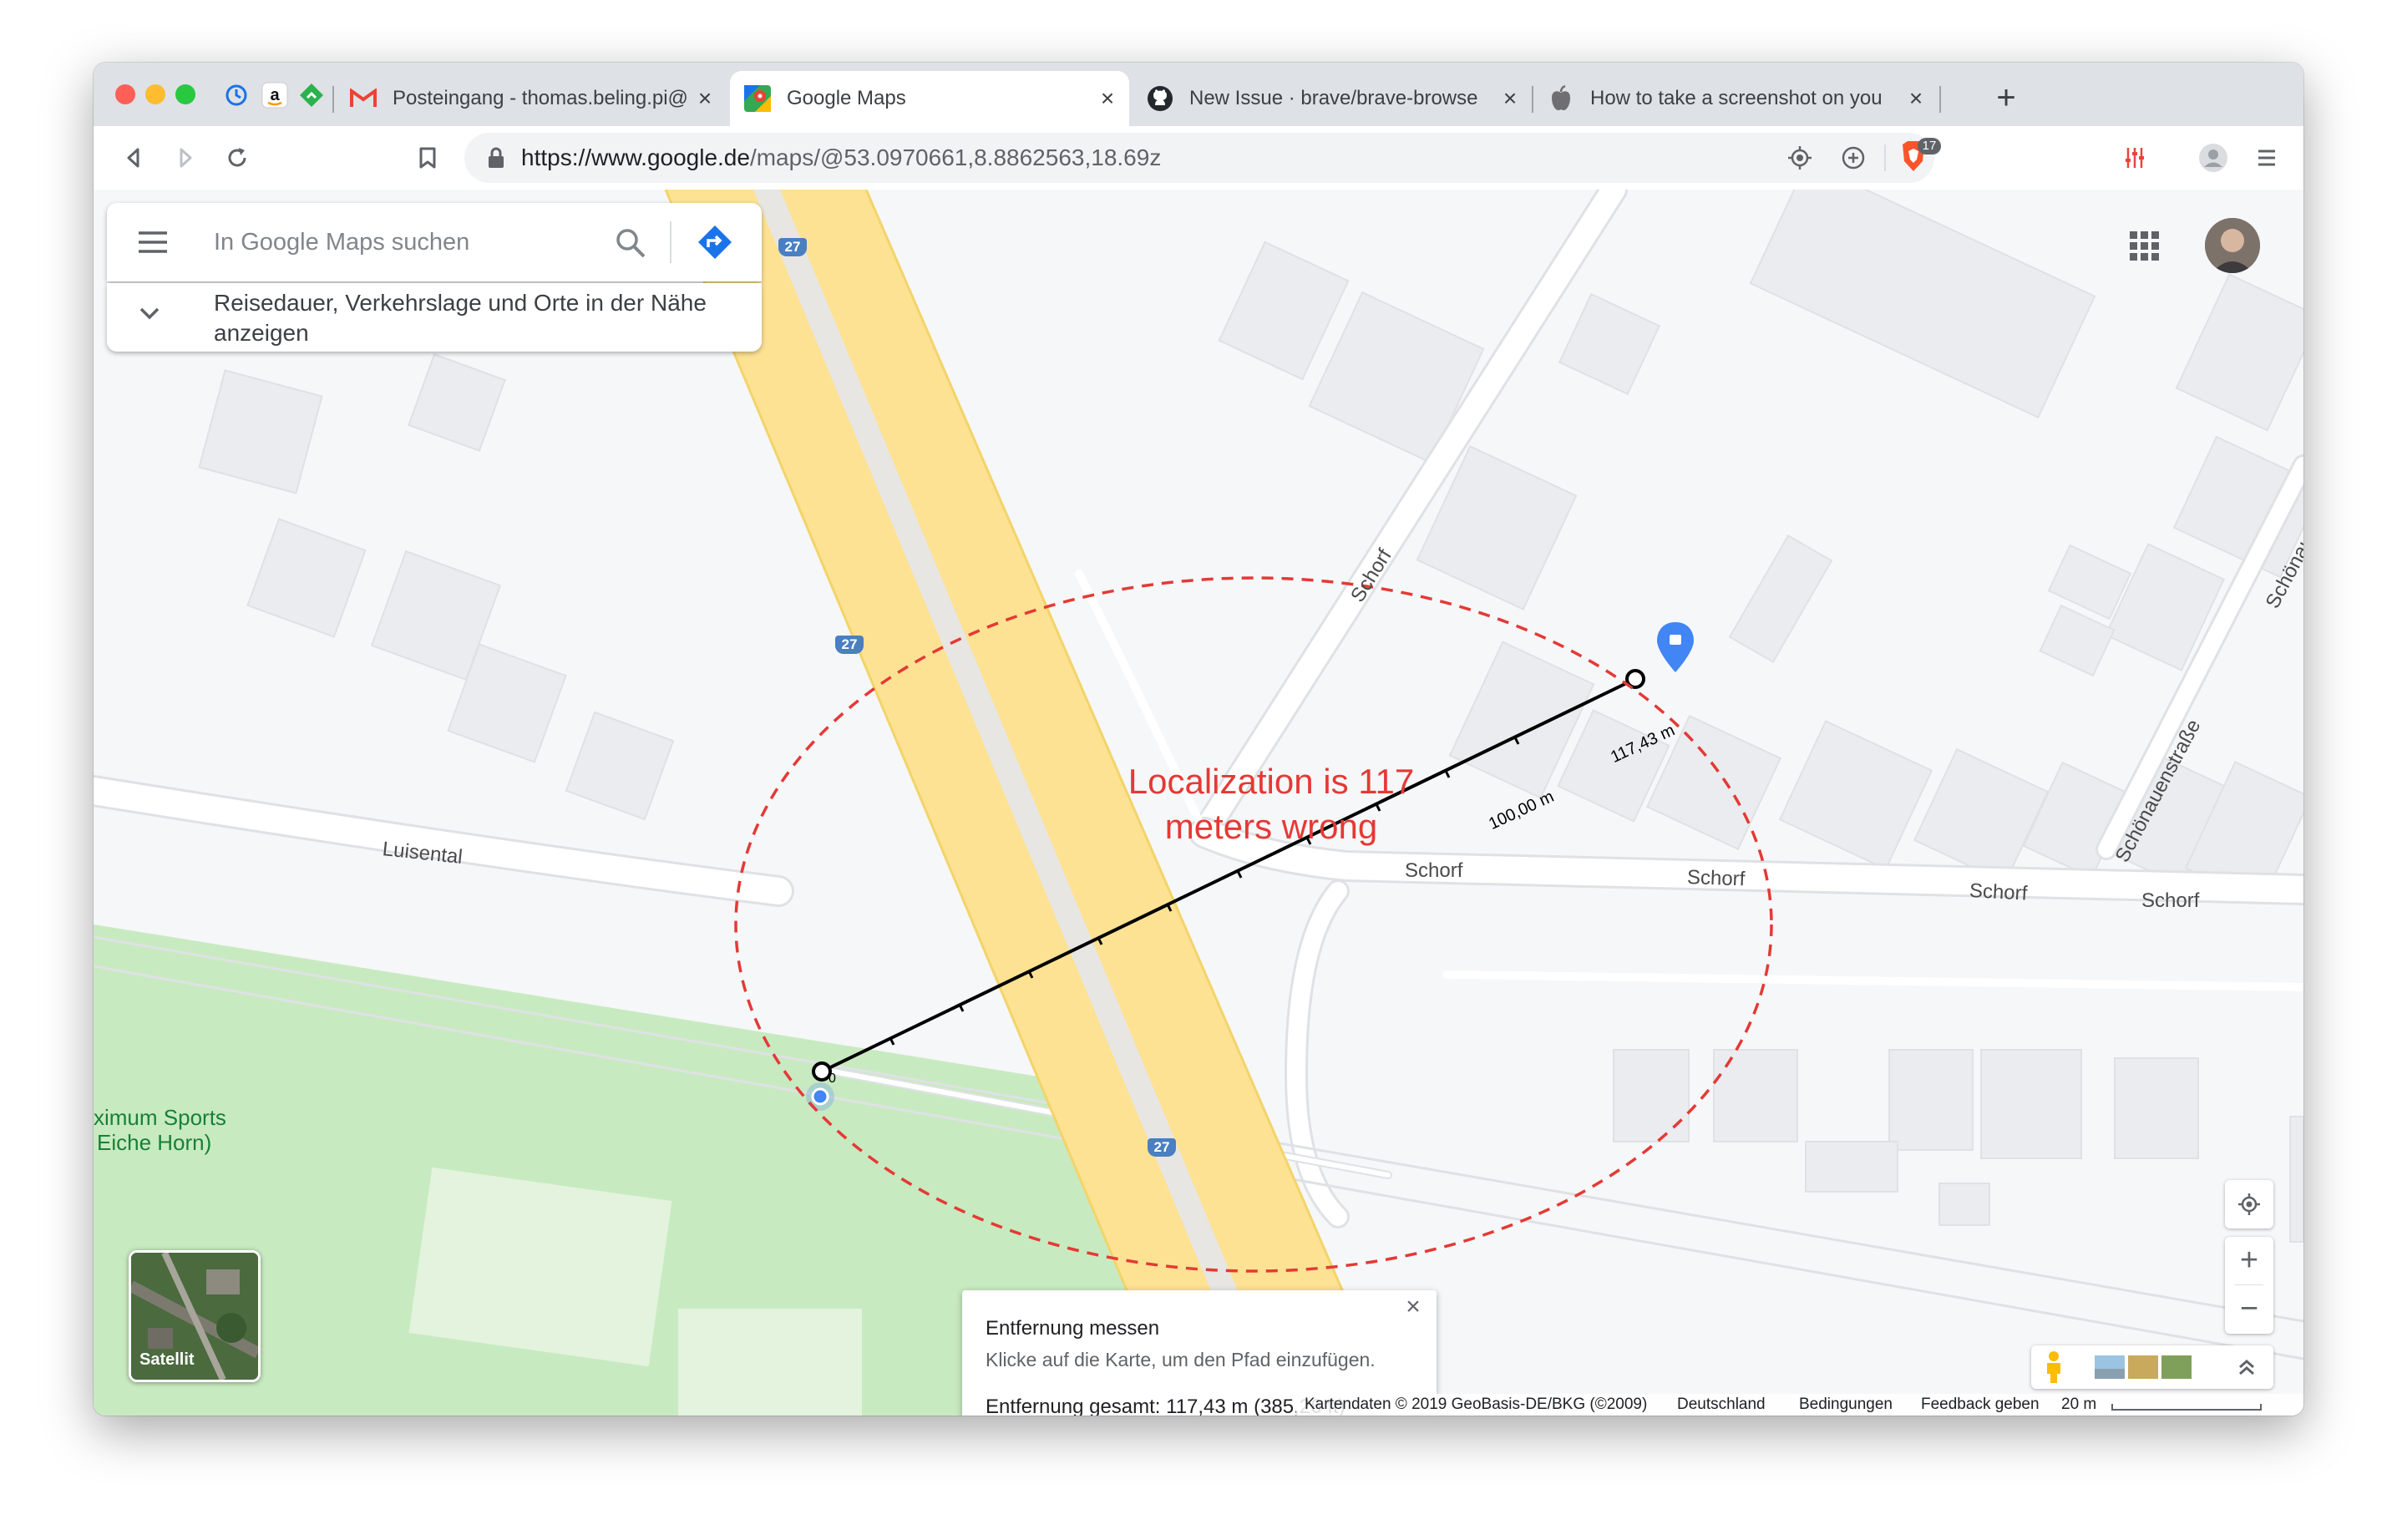  What do you see at coordinates (185, 158) in the screenshot?
I see `forward-button` at bounding box center [185, 158].